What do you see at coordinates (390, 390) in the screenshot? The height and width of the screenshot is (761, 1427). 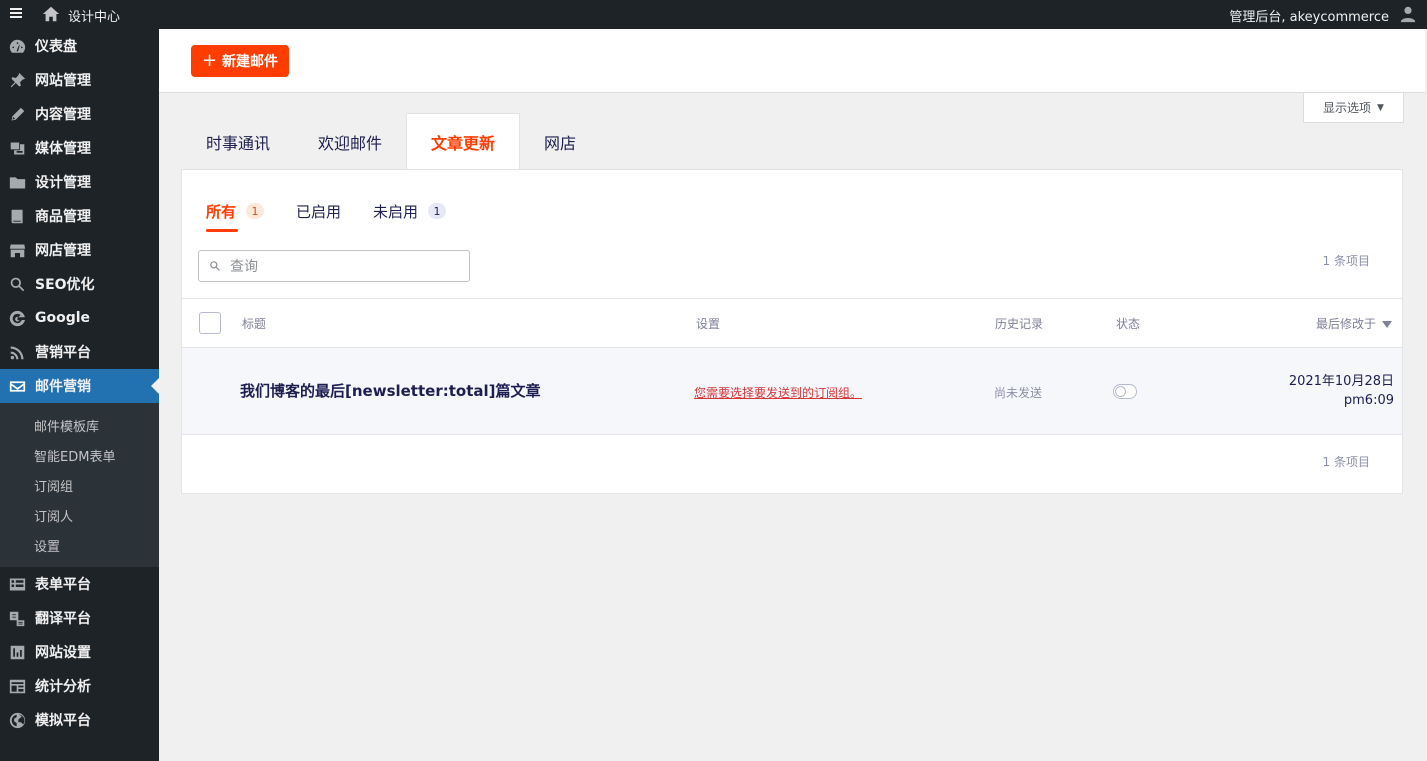 I see `email-title-link: 我们博客的最后[newsletter:total]篇文章` at bounding box center [390, 390].